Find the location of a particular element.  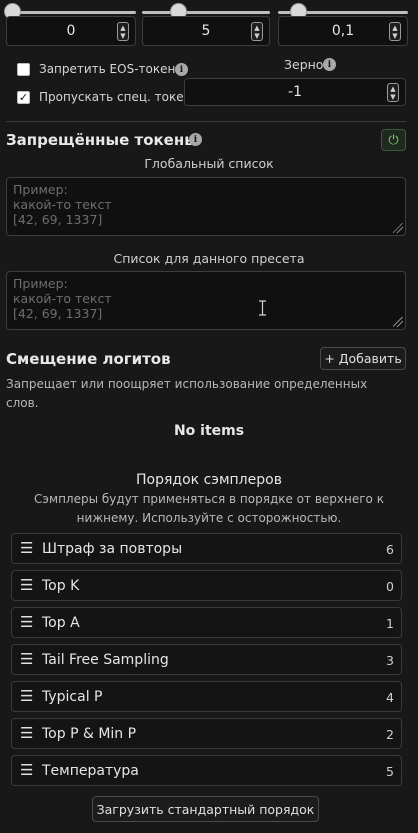

slider-2-value: 5 is located at coordinates (206, 31).